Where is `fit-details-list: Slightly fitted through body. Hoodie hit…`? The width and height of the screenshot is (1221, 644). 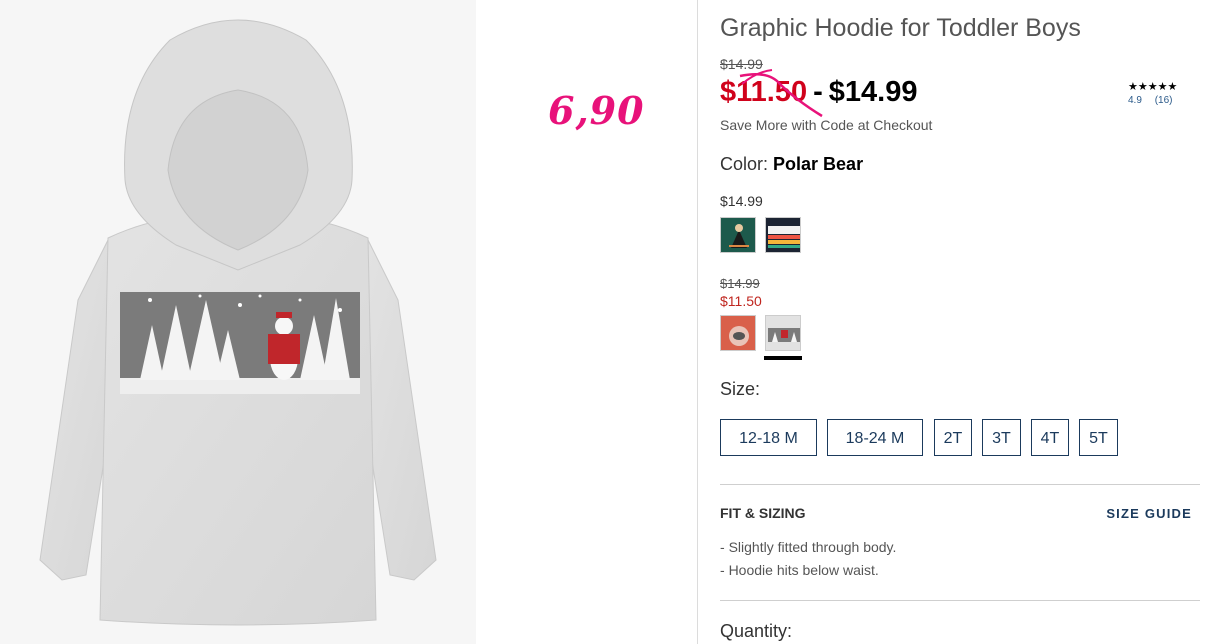
fit-details-list: Slightly fitted through body. Hoodie hit… is located at coordinates (808, 562).